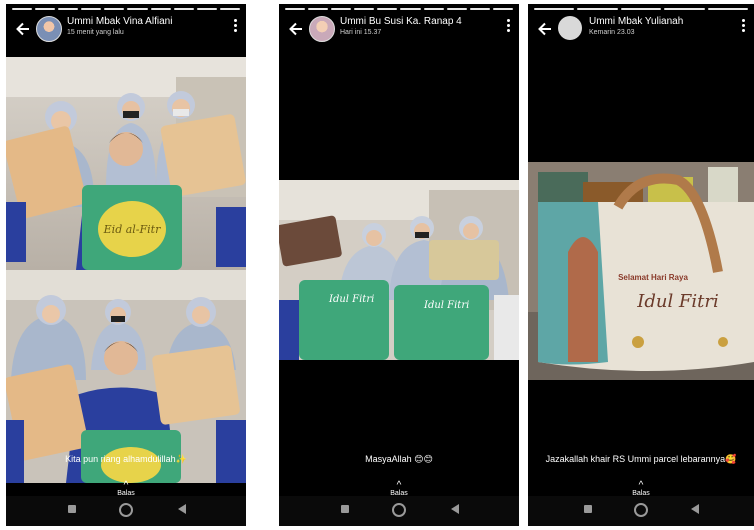 The height and width of the screenshot is (530, 754). Describe the element at coordinates (126, 376) in the screenshot. I see `story-photo-bottom` at that location.